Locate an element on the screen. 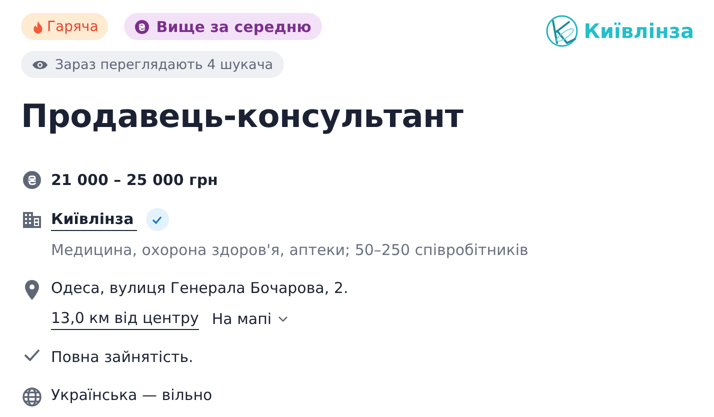 This screenshot has height=417, width=714. map-link: На мапі is located at coordinates (250, 319).